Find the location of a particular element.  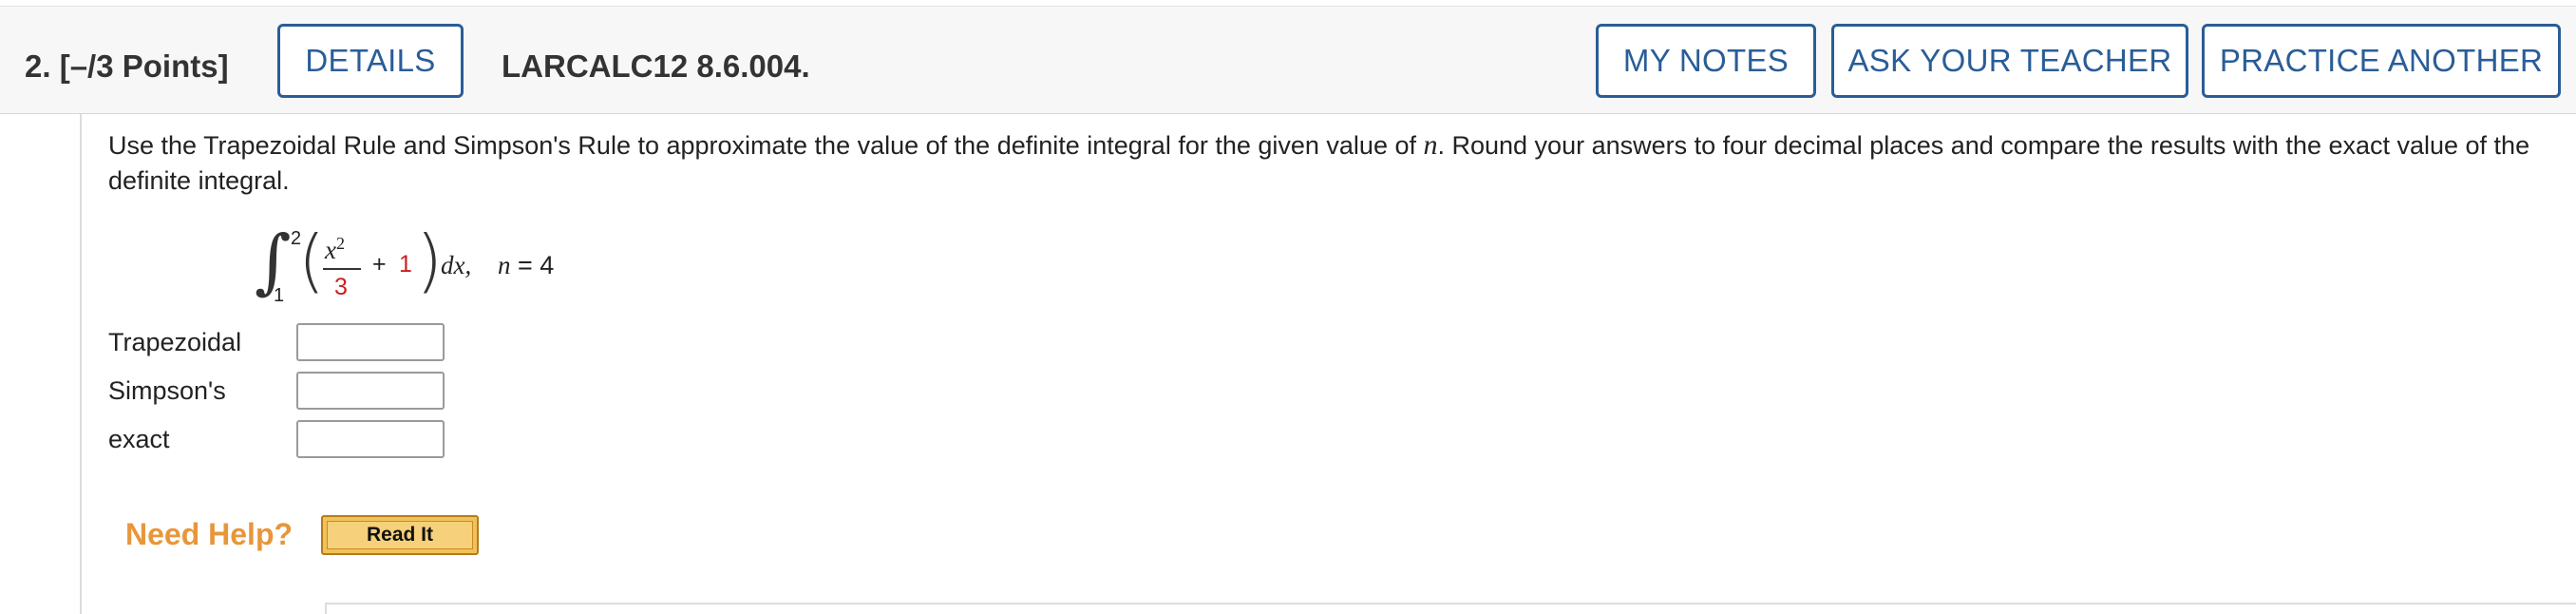

read-it-label: Read It is located at coordinates (400, 535).